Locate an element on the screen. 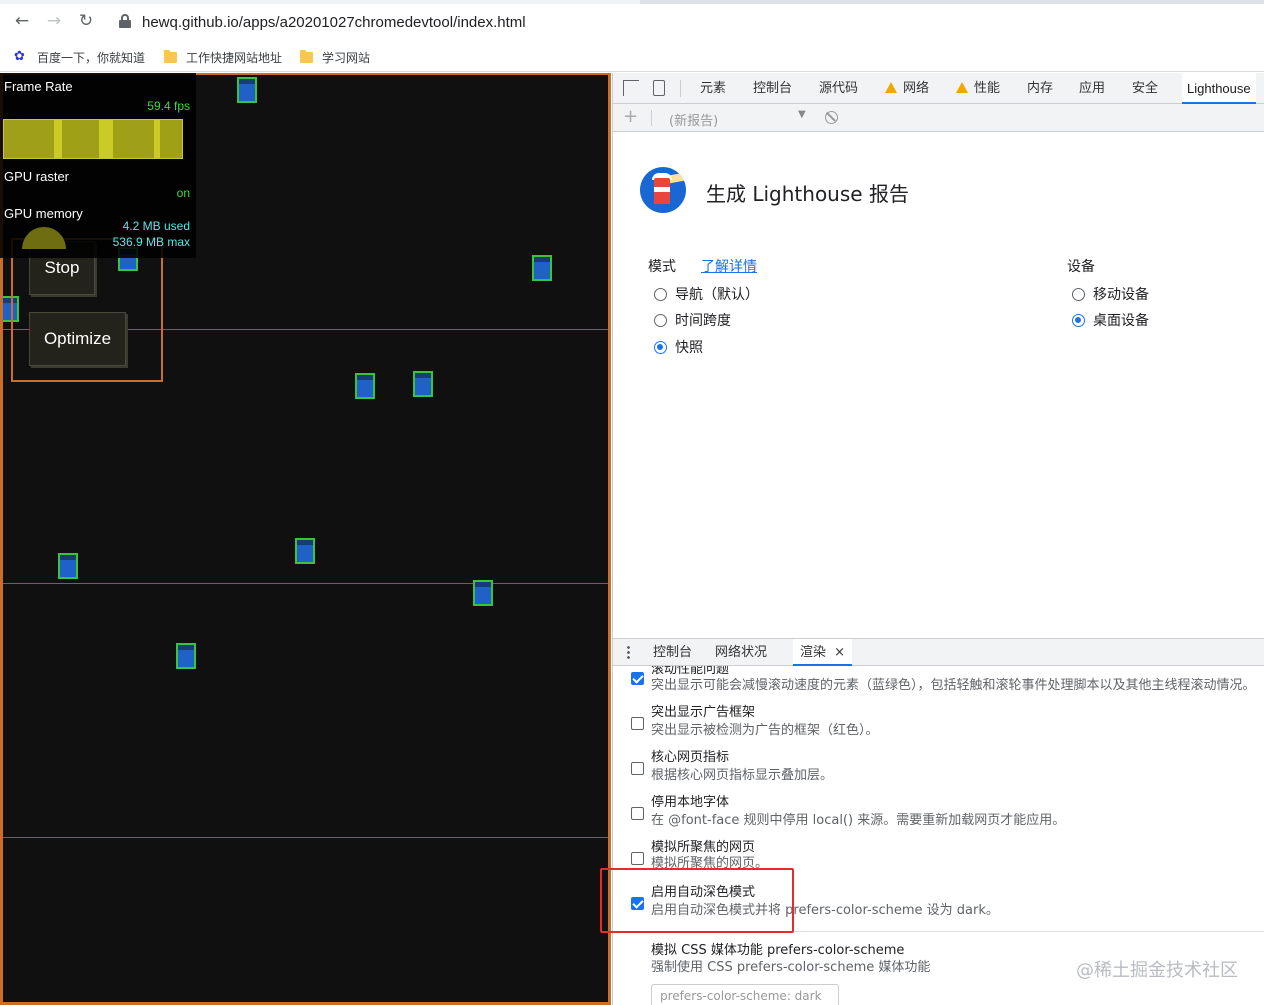 Image resolution: width=1264 pixels, height=1005 pixels. color-scheme-select: prefers-color-scheme: dark is located at coordinates (745, 994).